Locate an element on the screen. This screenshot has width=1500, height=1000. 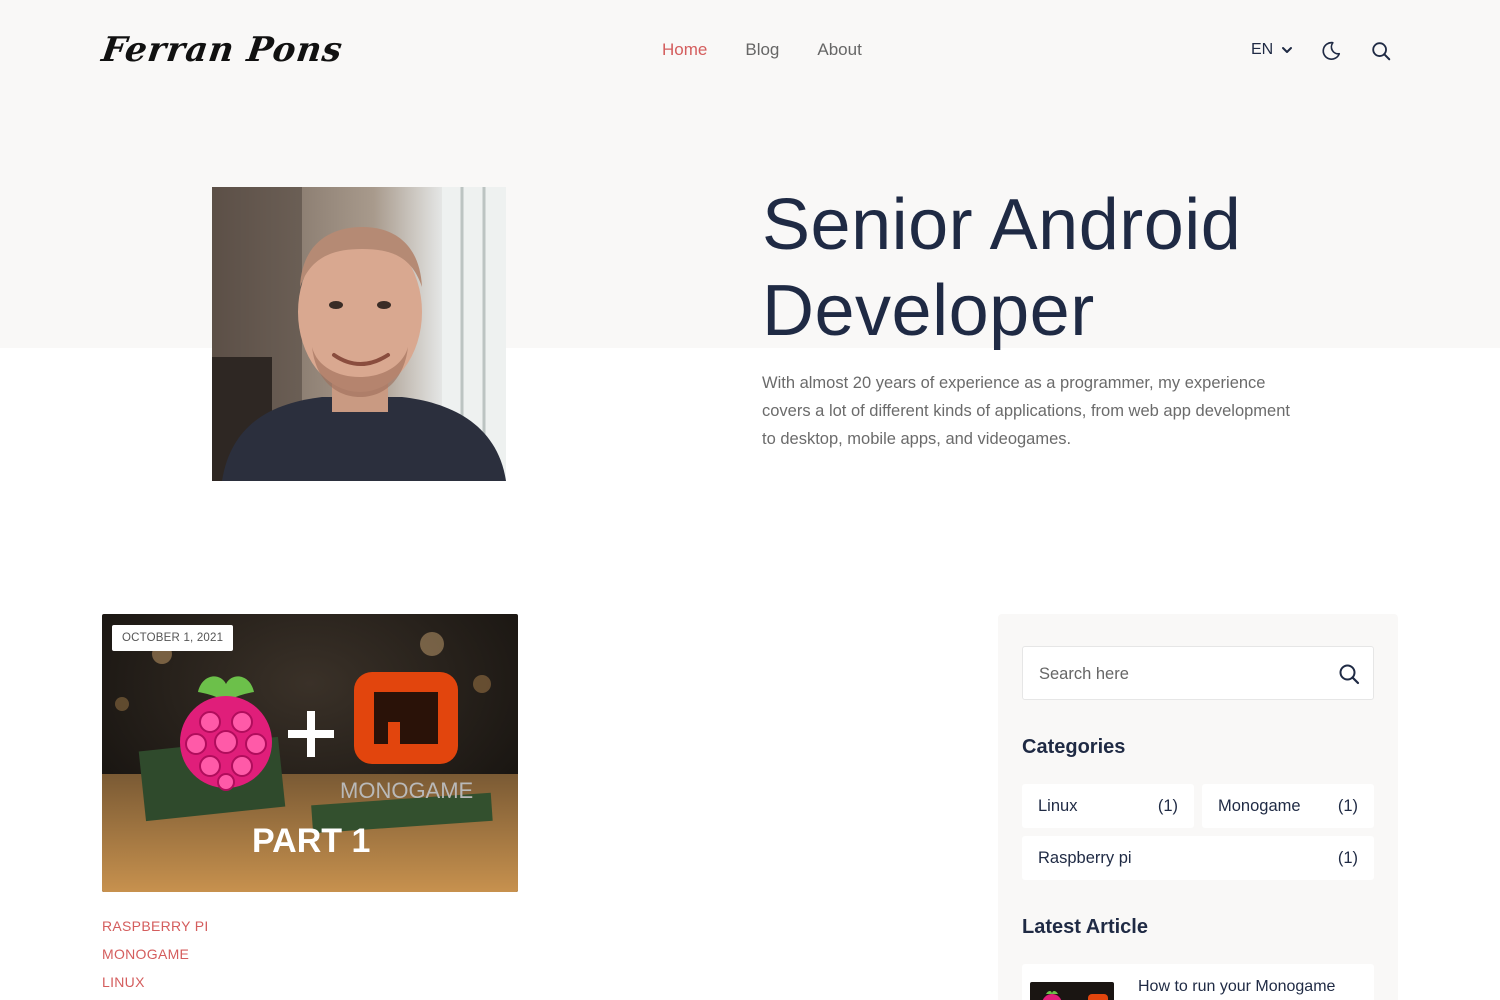
nav-blog: Blog is located at coordinates (762, 50).